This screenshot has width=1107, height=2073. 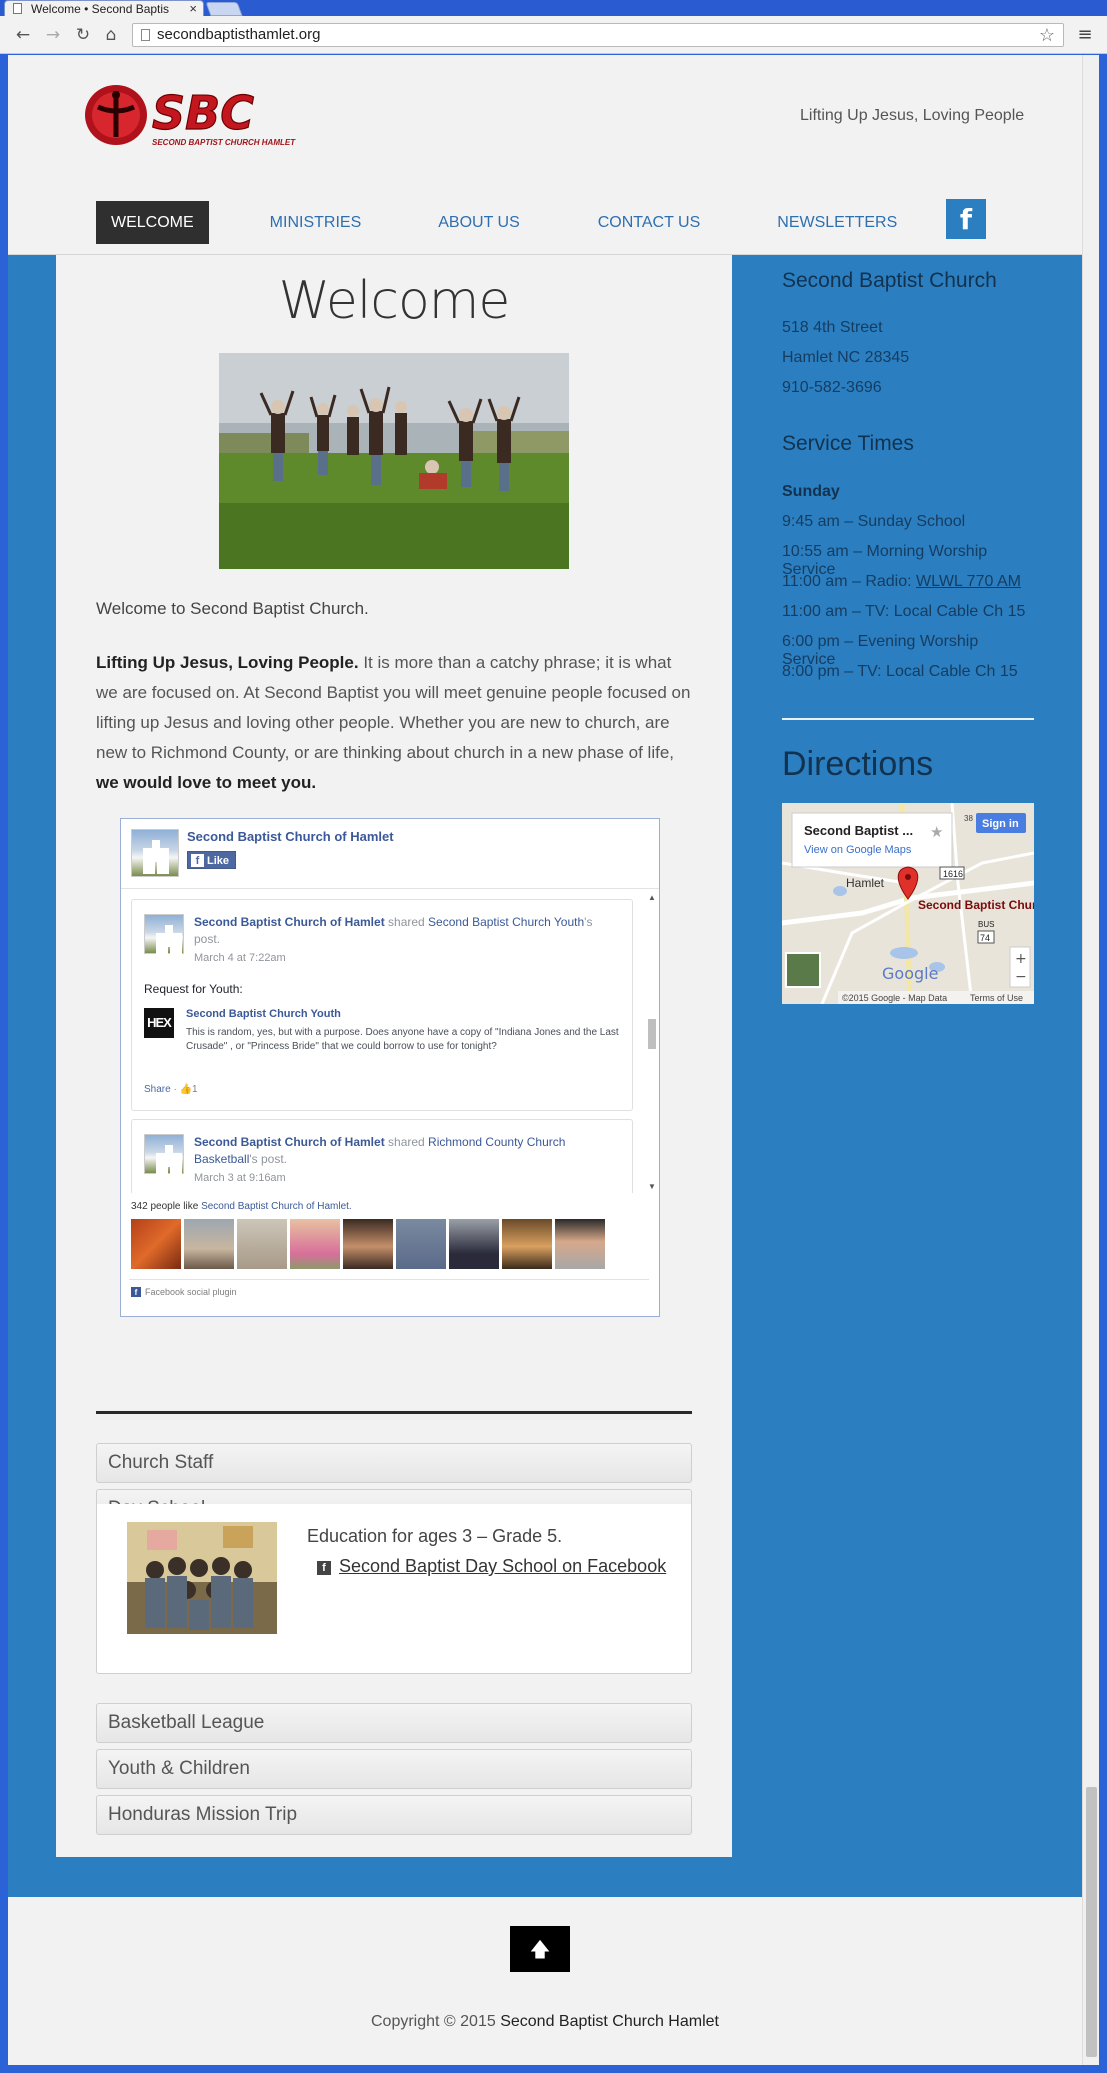 I want to click on fb-page-name: Second Baptist Church of Hamlet, so click(x=290, y=836).